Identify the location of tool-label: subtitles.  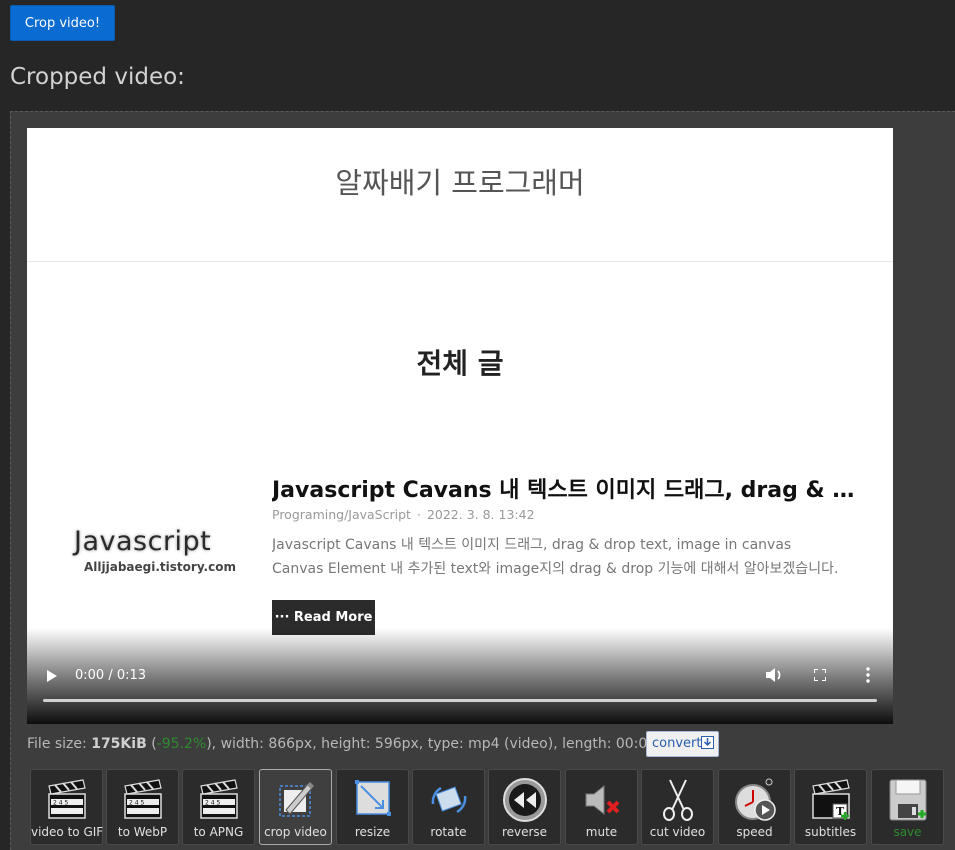
(830, 832).